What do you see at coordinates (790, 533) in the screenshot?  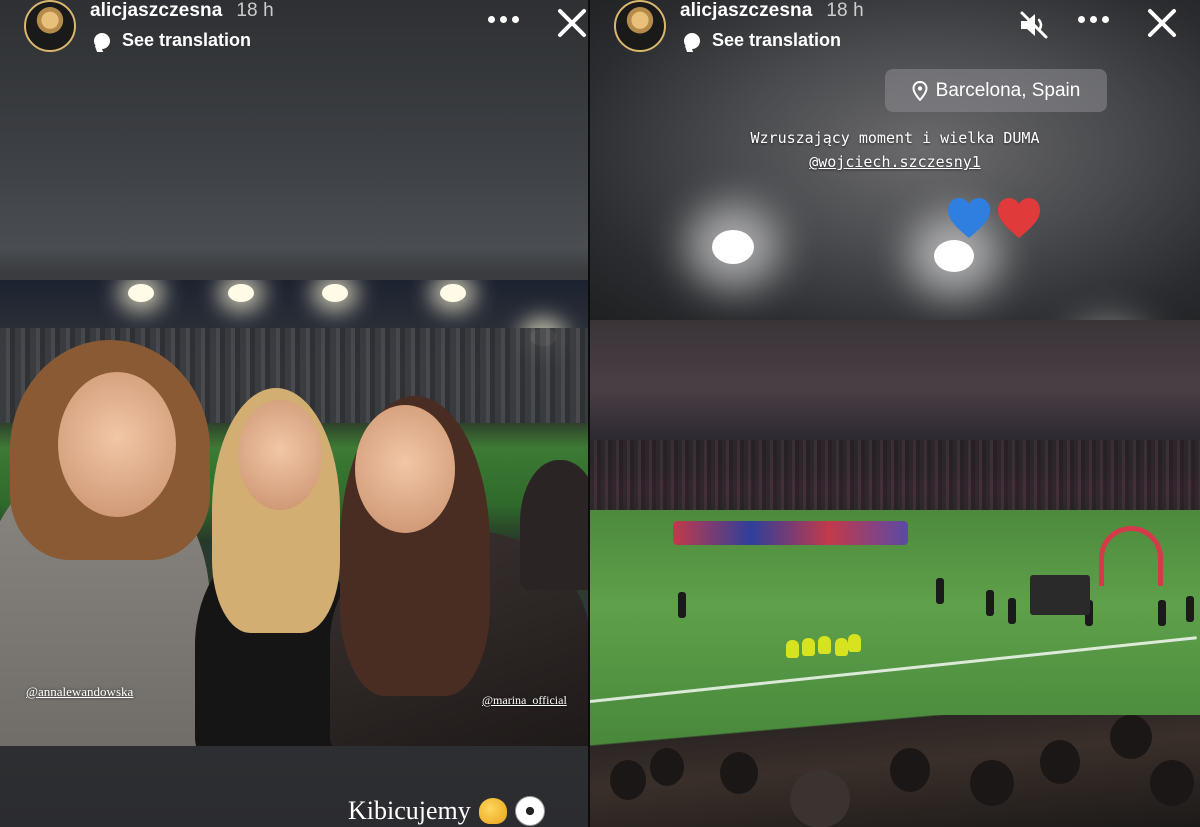 I see `pitch-banner` at bounding box center [790, 533].